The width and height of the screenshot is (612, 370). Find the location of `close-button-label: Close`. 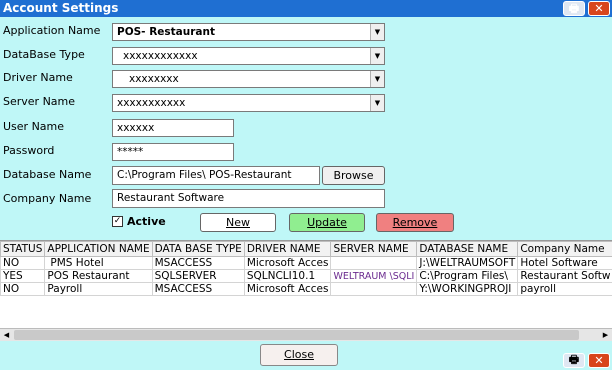

close-button-label: Close is located at coordinates (299, 354).